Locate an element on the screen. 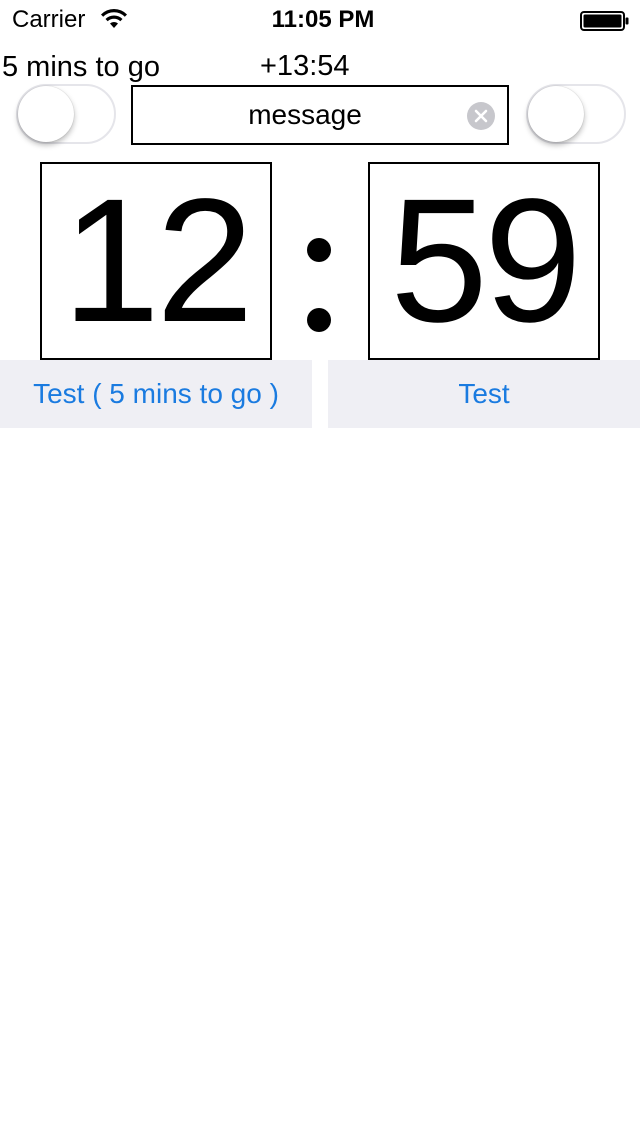 This screenshot has height=1136, width=640. minutes-display: 59 is located at coordinates (484, 261).